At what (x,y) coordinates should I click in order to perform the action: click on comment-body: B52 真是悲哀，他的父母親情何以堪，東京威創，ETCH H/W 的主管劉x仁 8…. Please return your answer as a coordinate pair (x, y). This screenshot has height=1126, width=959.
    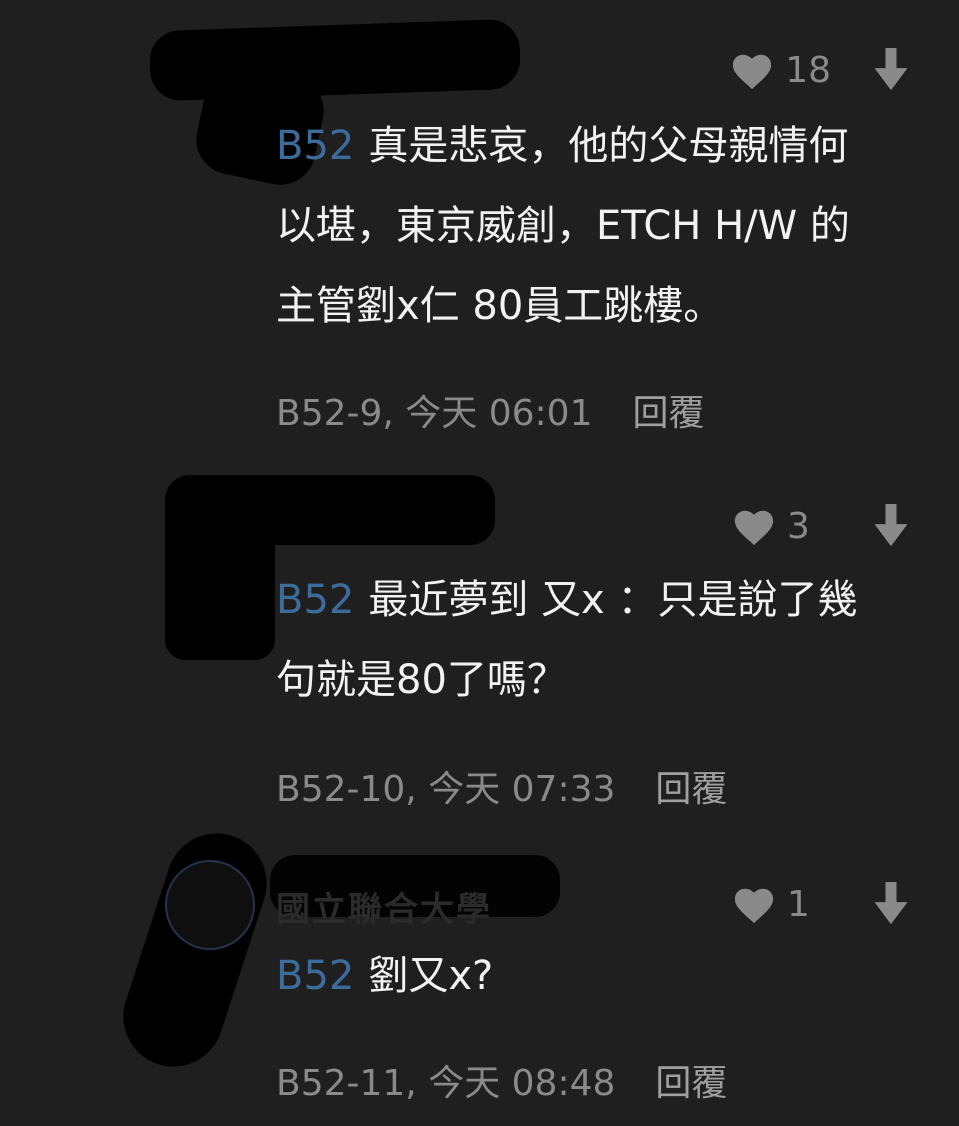
    Looking at the image, I should click on (581, 226).